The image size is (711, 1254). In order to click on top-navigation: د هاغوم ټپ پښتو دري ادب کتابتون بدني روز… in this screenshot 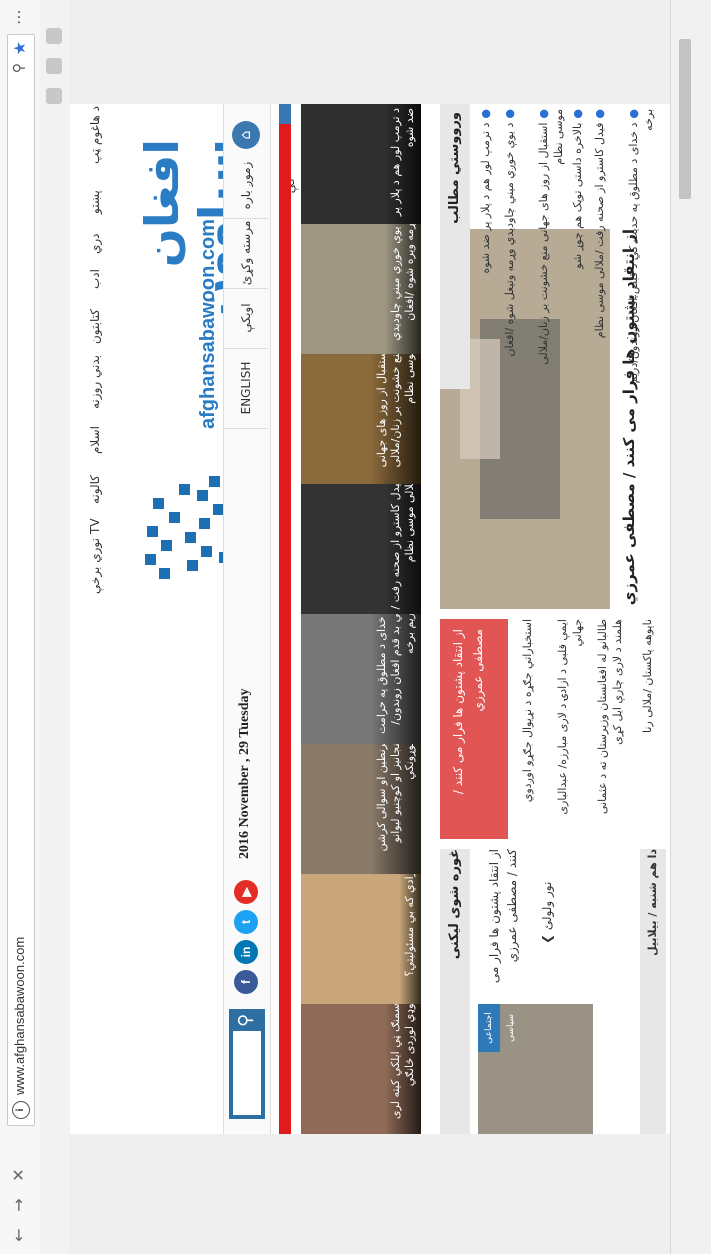, I will do `click(96, 619)`.